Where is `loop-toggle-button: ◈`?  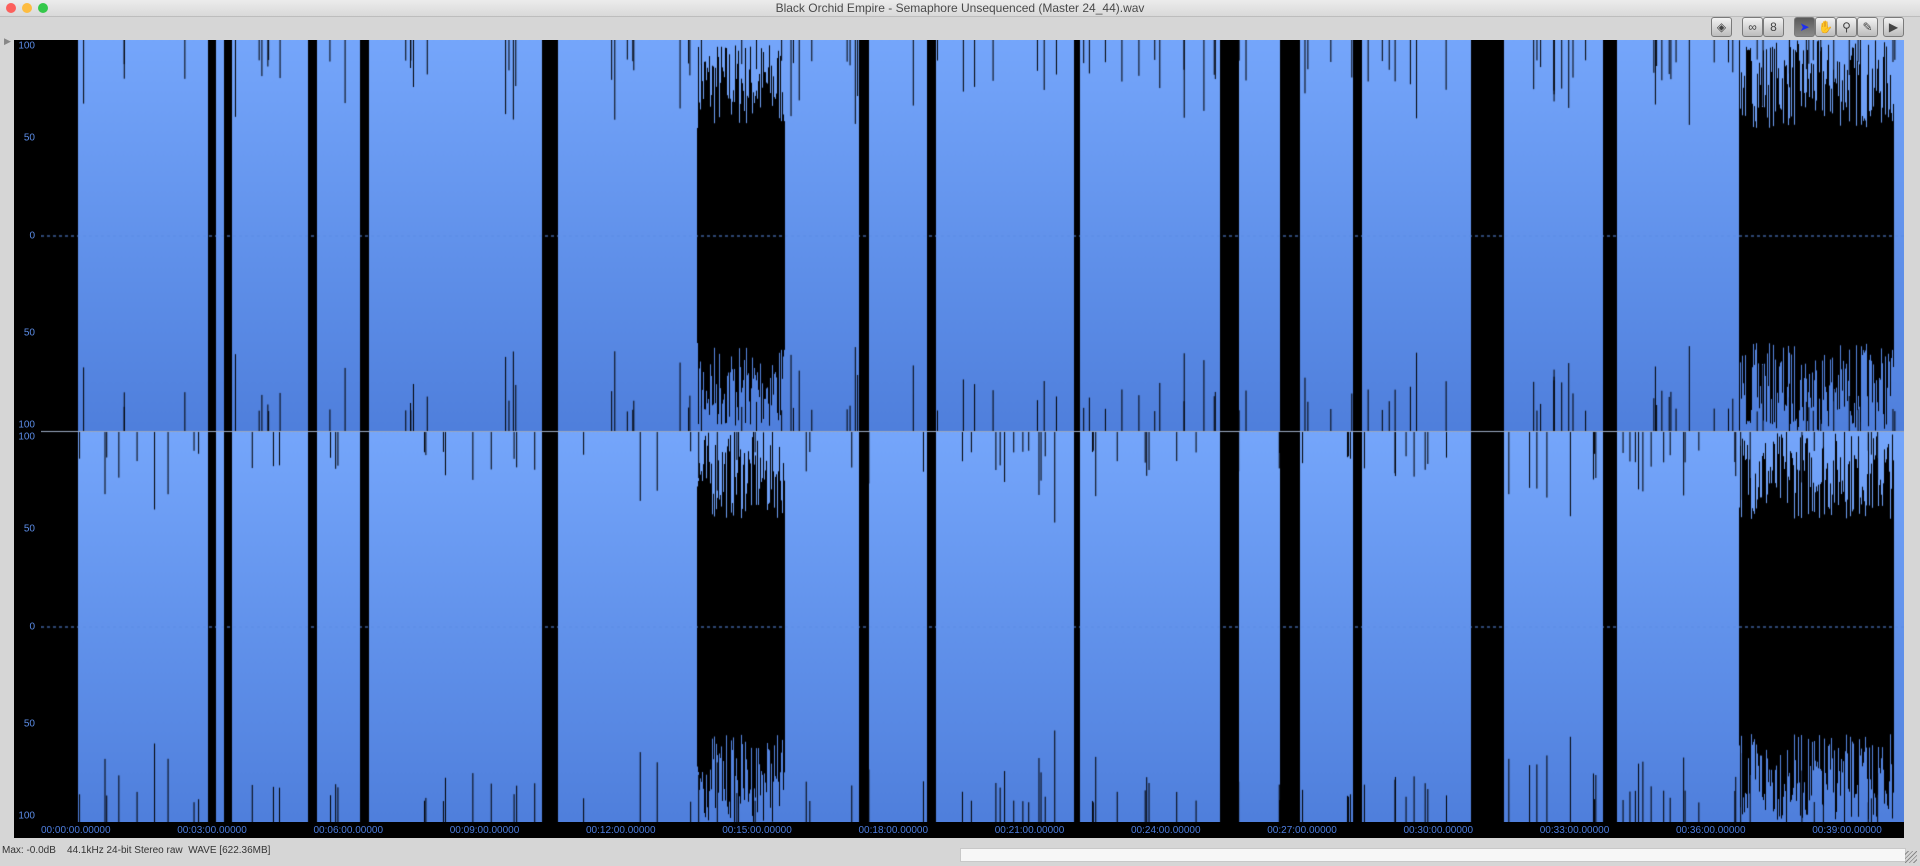 loop-toggle-button: ◈ is located at coordinates (1721, 27).